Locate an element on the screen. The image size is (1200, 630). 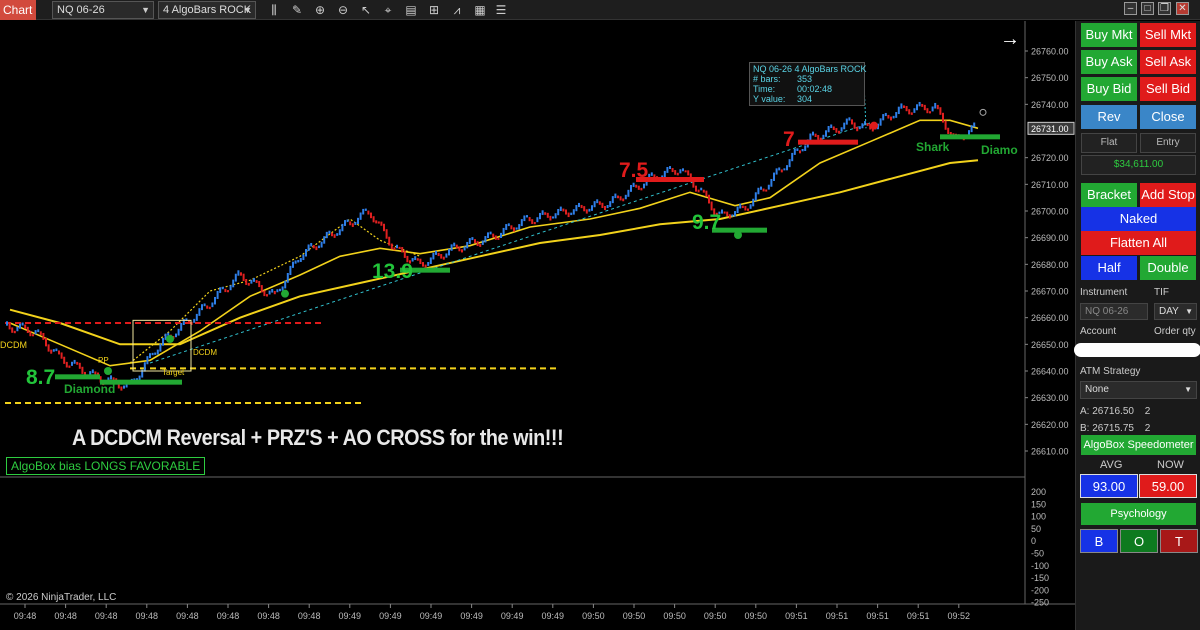
sell-bid-button: Sell Bid is located at coordinates (1168, 89).